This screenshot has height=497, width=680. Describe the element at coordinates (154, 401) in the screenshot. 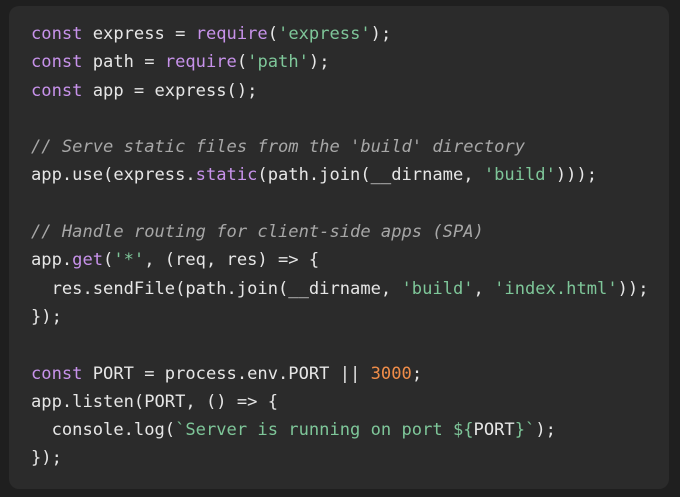

I see `code-token: app.listen(PORT, () => {` at that location.